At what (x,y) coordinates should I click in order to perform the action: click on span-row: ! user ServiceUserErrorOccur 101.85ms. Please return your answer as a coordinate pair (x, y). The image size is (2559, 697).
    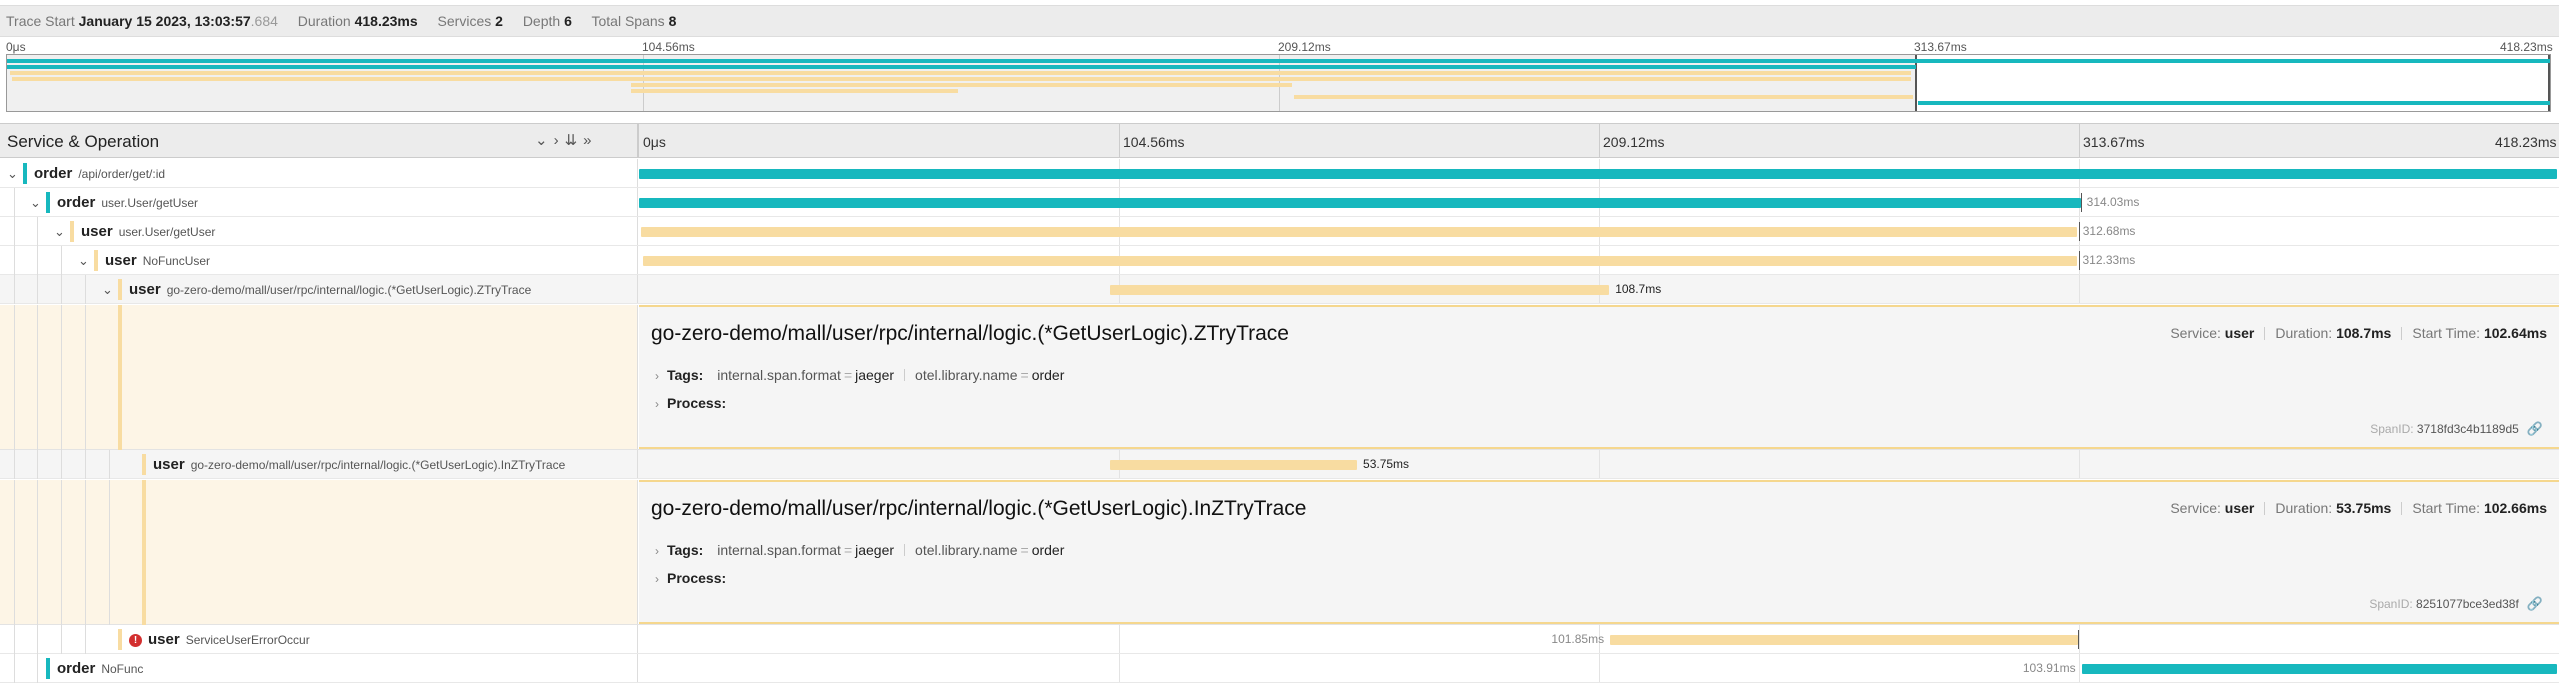
    Looking at the image, I should click on (1279, 639).